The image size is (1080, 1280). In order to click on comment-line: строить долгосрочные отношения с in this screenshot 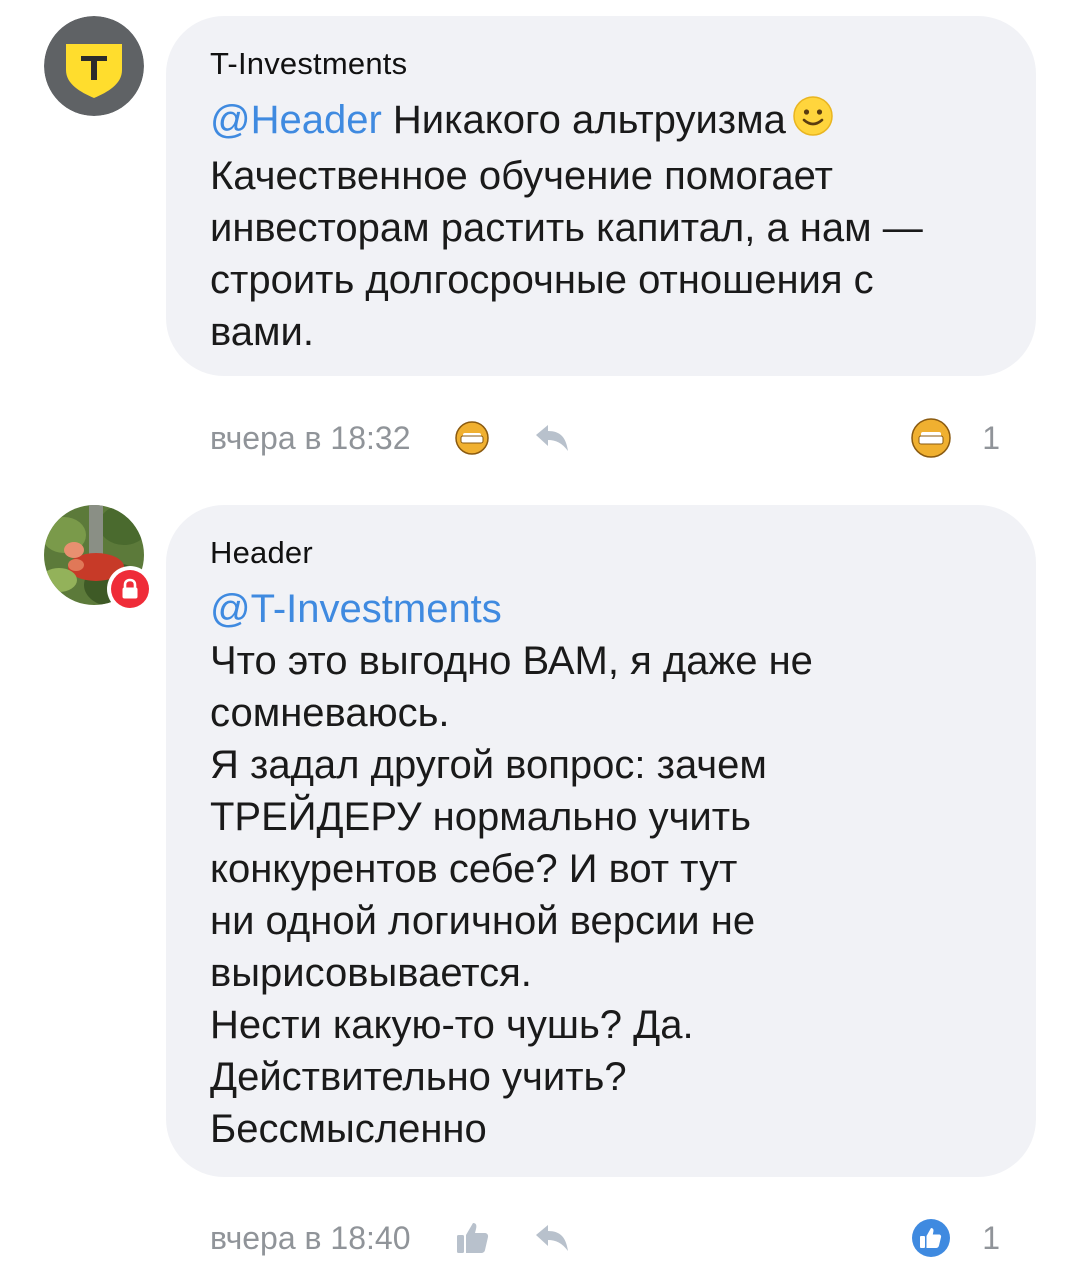, I will do `click(542, 280)`.